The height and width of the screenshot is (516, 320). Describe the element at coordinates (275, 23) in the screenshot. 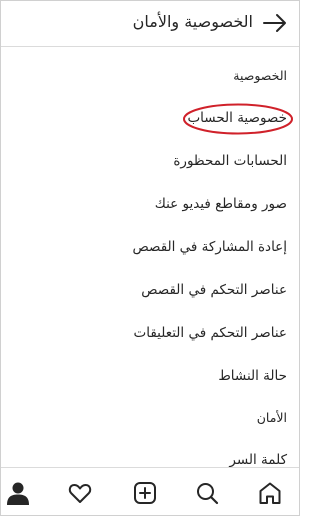

I see `back-arrow-icon` at that location.